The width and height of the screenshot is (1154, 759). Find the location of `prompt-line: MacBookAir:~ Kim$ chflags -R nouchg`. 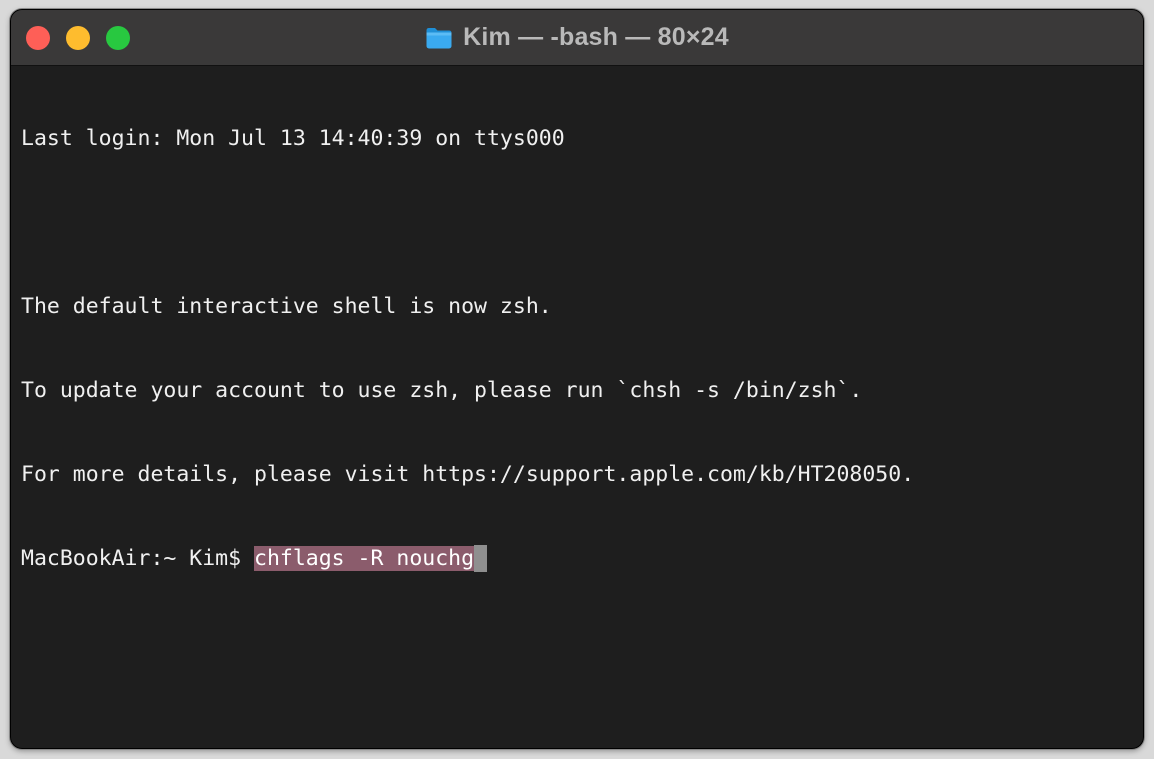

prompt-line: MacBookAir:~ Kim$ chflags -R nouchg is located at coordinates (576, 559).